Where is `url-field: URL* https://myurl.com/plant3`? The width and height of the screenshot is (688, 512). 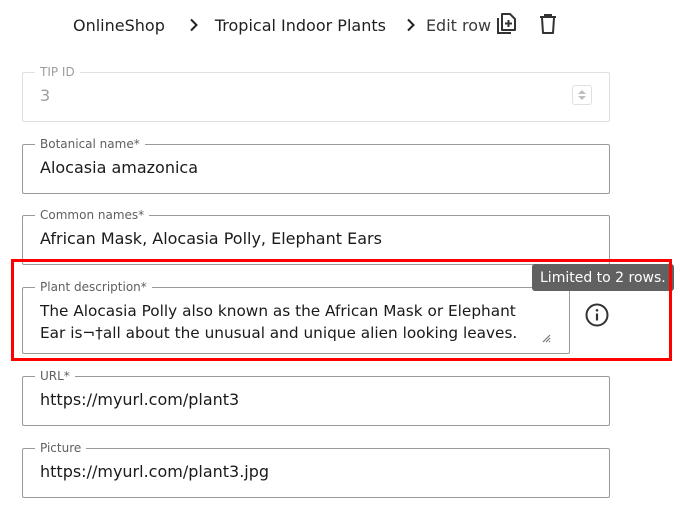 url-field: URL* https://myurl.com/plant3 is located at coordinates (316, 397).